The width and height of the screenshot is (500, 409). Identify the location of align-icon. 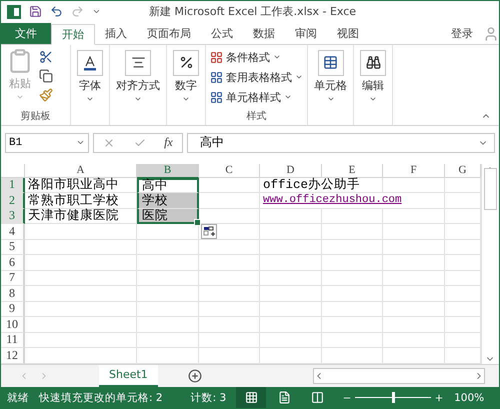
(138, 62).